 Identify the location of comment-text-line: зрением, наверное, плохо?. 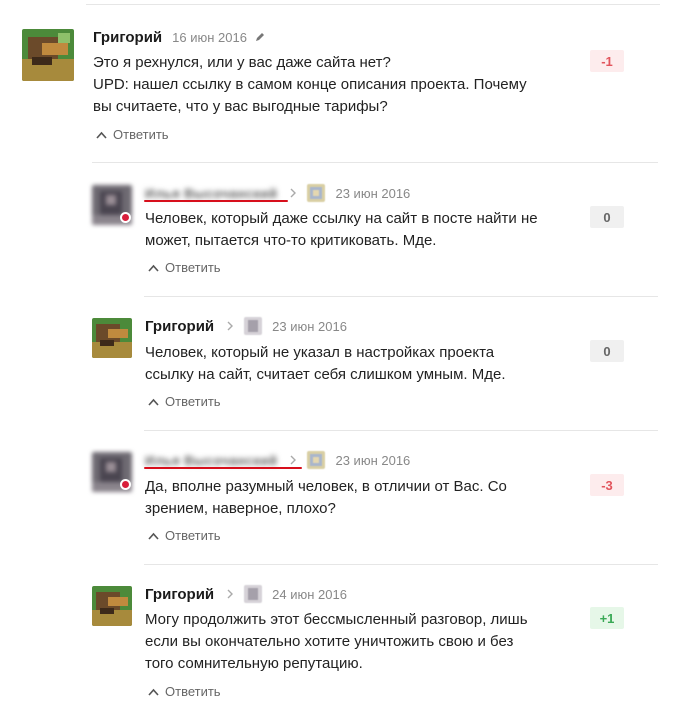
(240, 508).